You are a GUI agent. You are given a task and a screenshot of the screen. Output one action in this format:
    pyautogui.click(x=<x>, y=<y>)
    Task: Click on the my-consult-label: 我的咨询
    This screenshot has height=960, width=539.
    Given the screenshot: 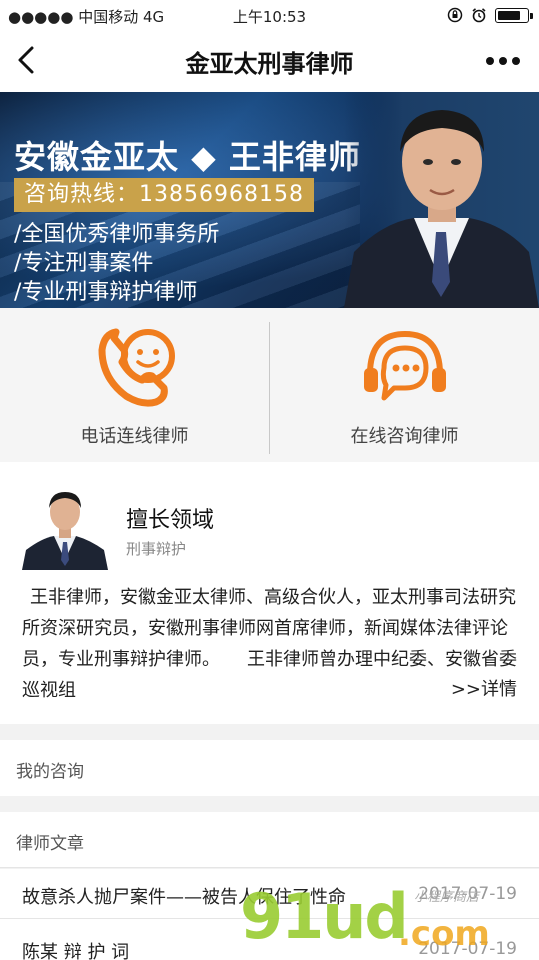 What is the action you would take?
    pyautogui.click(x=50, y=772)
    